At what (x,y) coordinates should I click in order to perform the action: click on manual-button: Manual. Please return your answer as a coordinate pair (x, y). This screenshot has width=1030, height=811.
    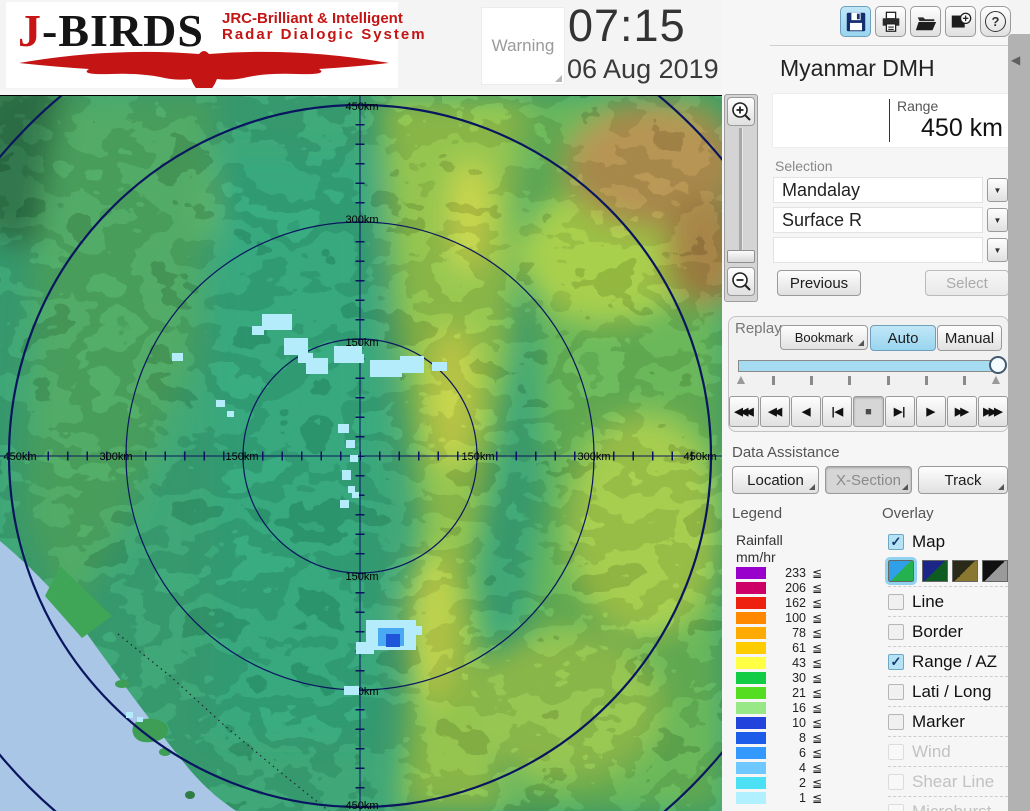
    Looking at the image, I should click on (969, 338).